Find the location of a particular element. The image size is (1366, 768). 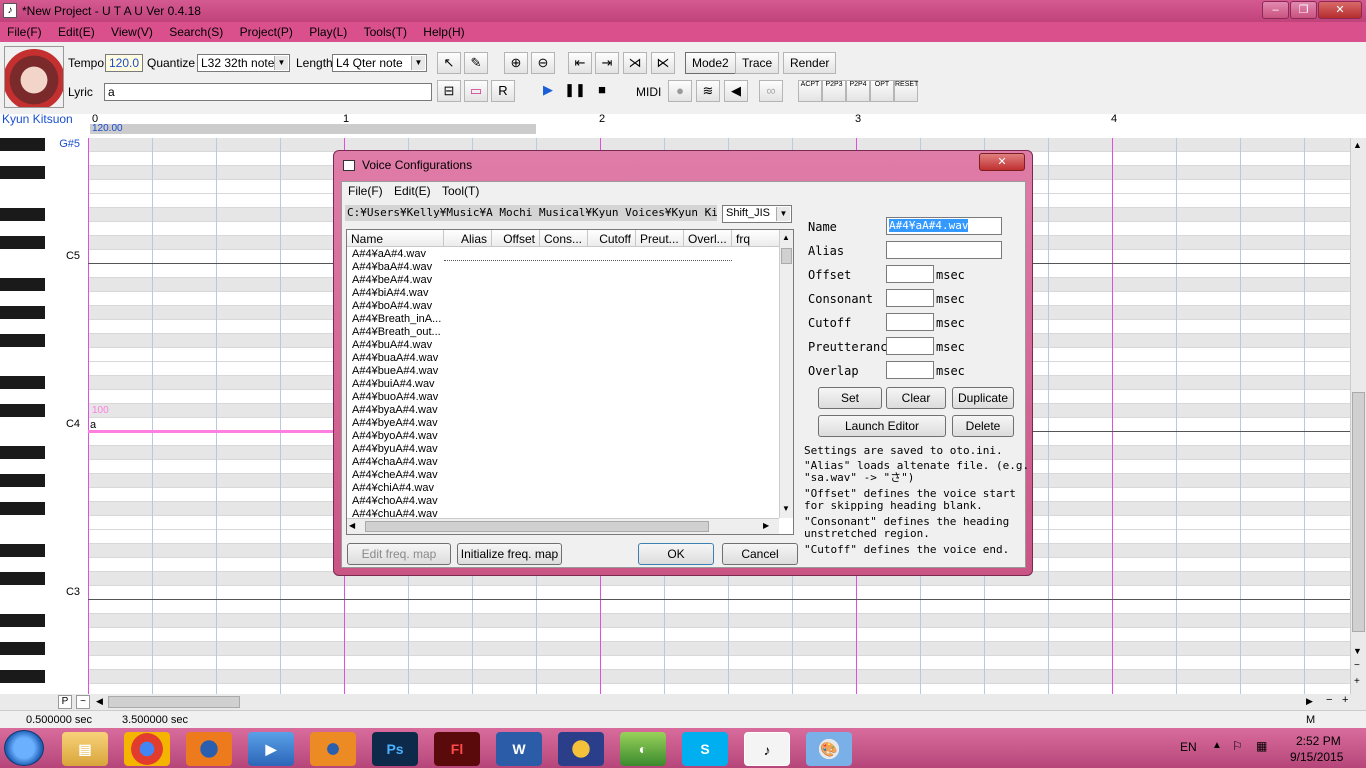

duplicate-button: Duplicate is located at coordinates (983, 398).